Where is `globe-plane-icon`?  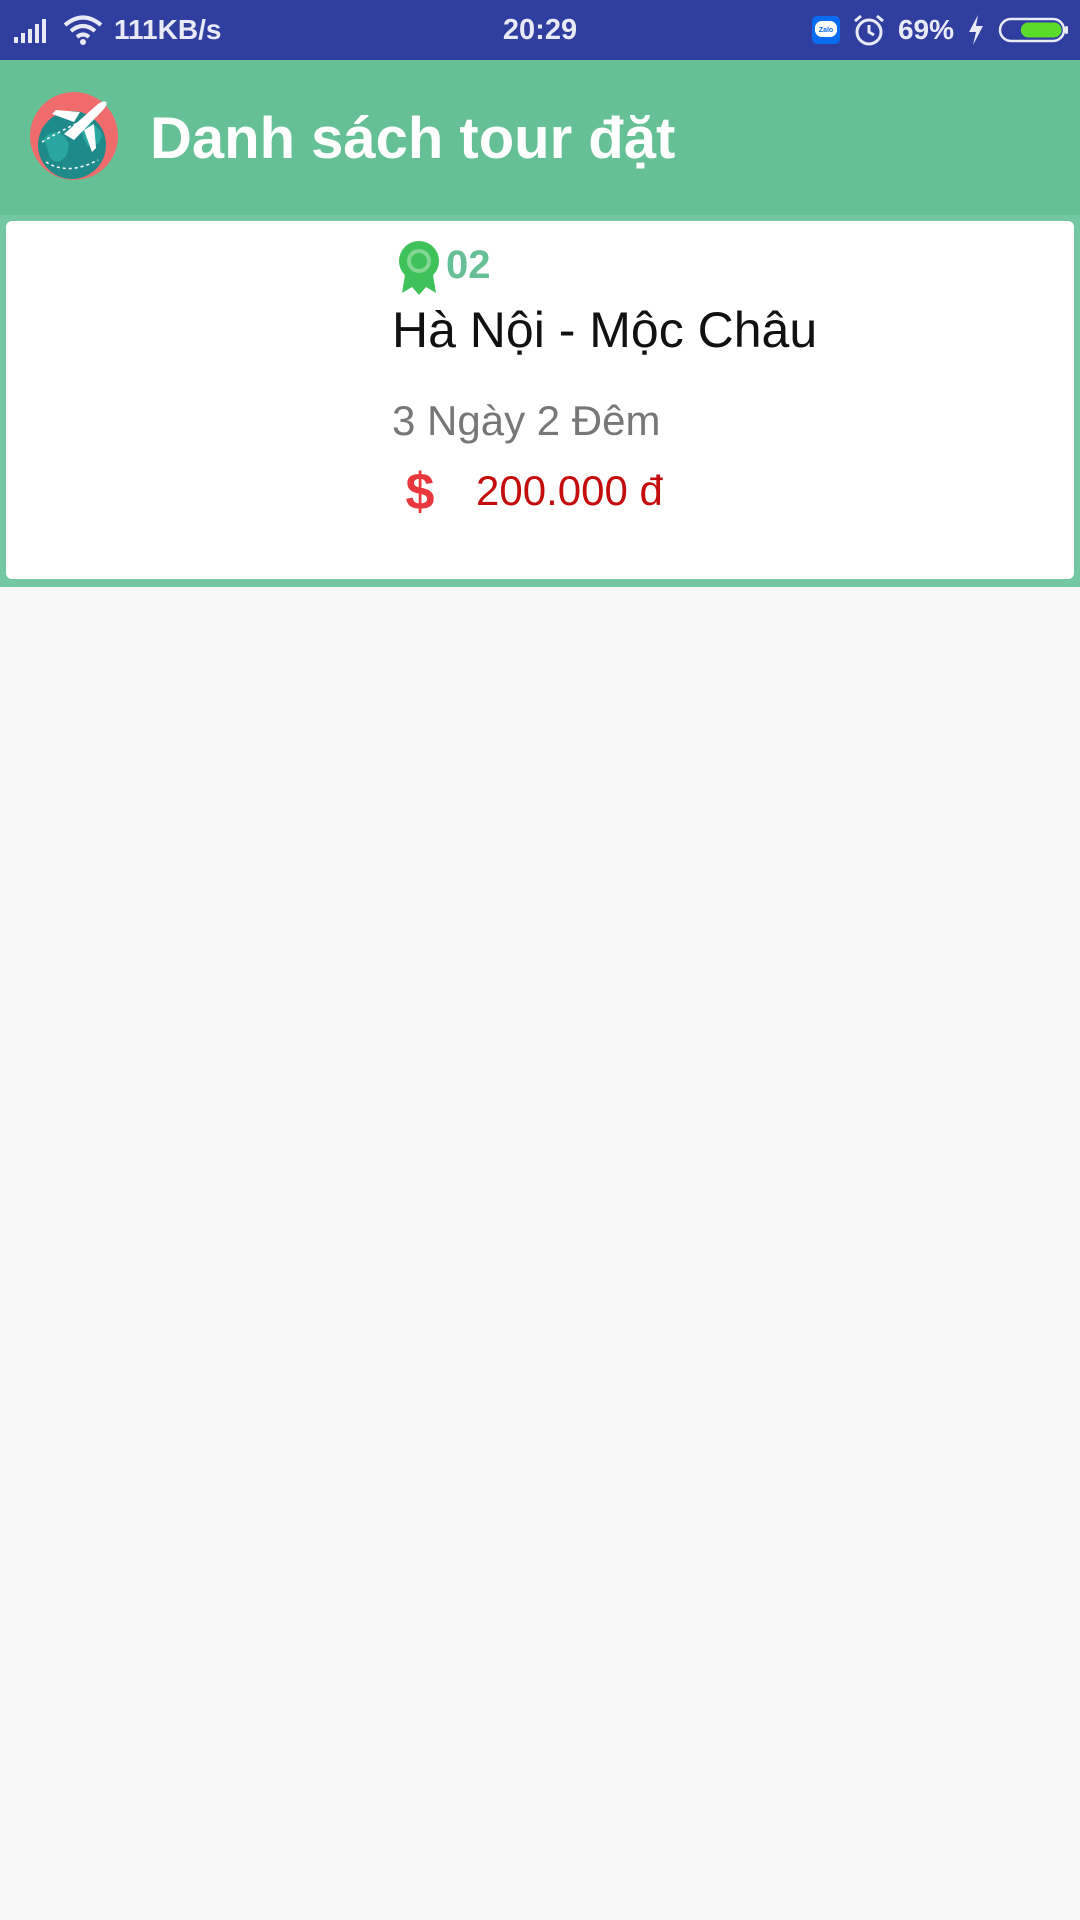 globe-plane-icon is located at coordinates (74, 136).